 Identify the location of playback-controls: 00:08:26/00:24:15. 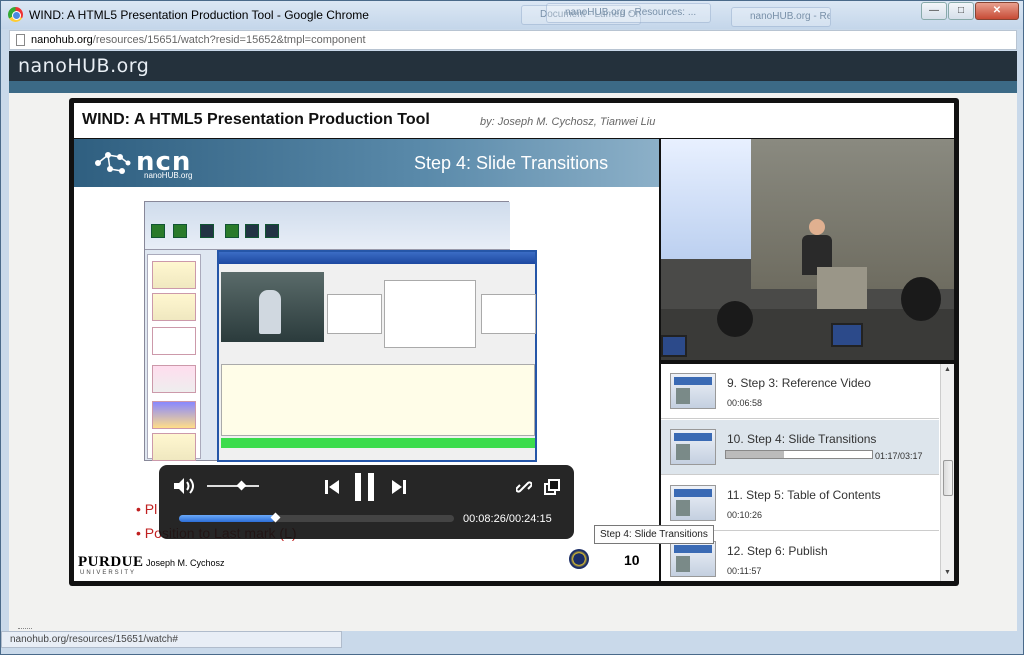
(366, 502).